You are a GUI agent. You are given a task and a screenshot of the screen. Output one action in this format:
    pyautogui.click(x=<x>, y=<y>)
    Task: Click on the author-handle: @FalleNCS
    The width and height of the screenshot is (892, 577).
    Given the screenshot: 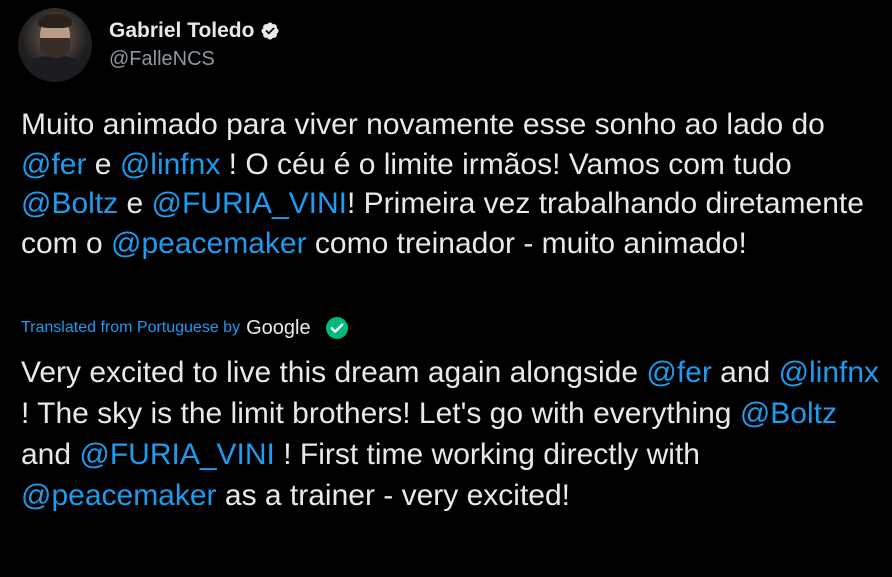 What is the action you would take?
    pyautogui.click(x=194, y=59)
    